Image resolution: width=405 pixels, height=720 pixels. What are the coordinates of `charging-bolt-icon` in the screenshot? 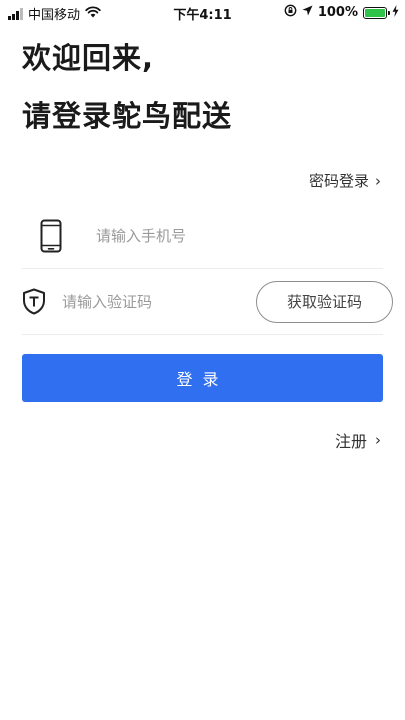 It's located at (395, 12).